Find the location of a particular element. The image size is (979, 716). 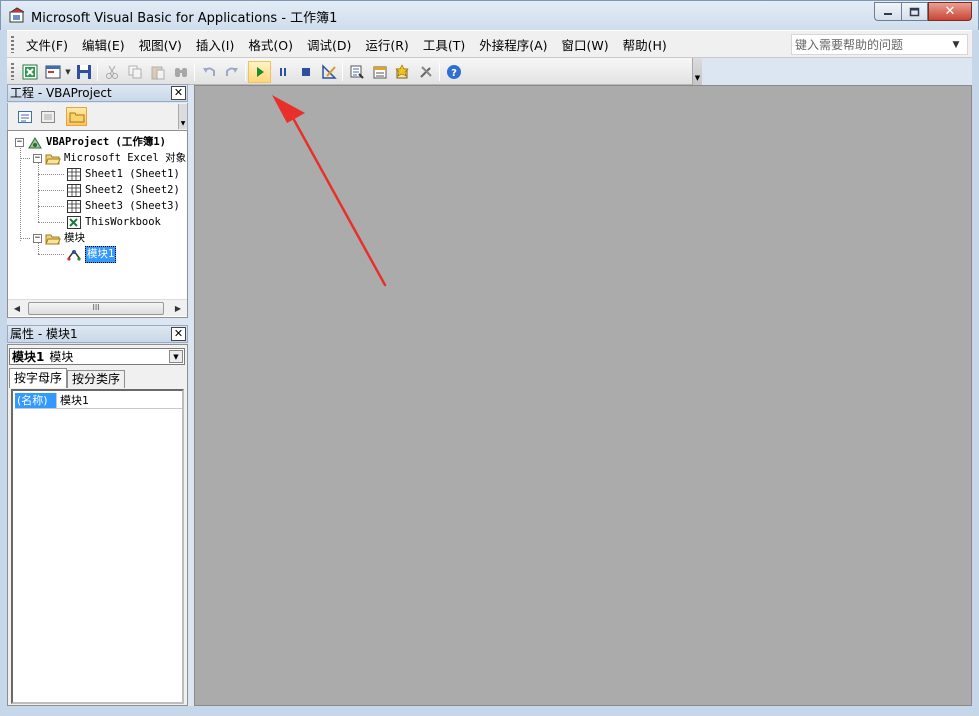

undo-icon is located at coordinates (208, 71).